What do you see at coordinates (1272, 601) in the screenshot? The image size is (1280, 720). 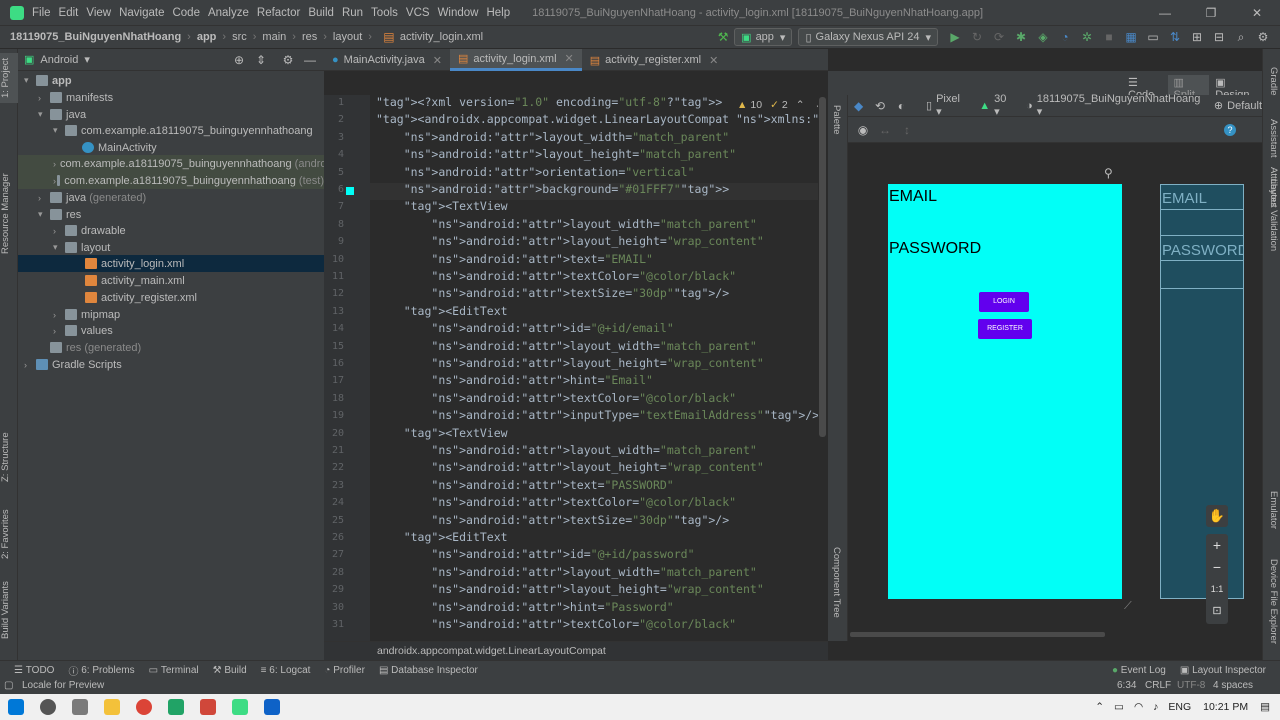 I see `tool-device-file-explorer: Device File Explorer` at bounding box center [1272, 601].